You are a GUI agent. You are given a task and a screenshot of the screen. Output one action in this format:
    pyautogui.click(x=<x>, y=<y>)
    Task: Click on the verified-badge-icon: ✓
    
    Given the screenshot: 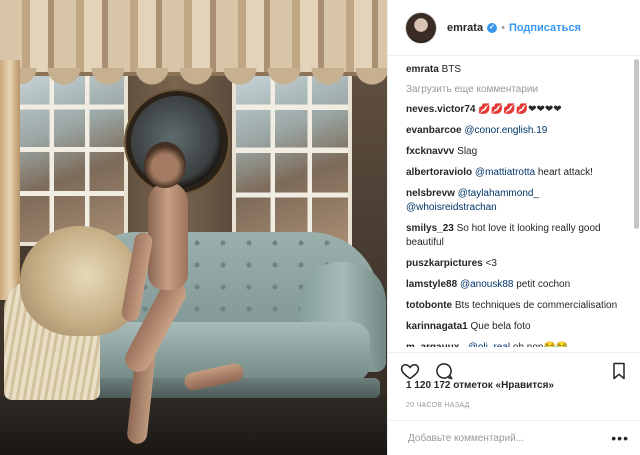 What is the action you would take?
    pyautogui.click(x=492, y=27)
    